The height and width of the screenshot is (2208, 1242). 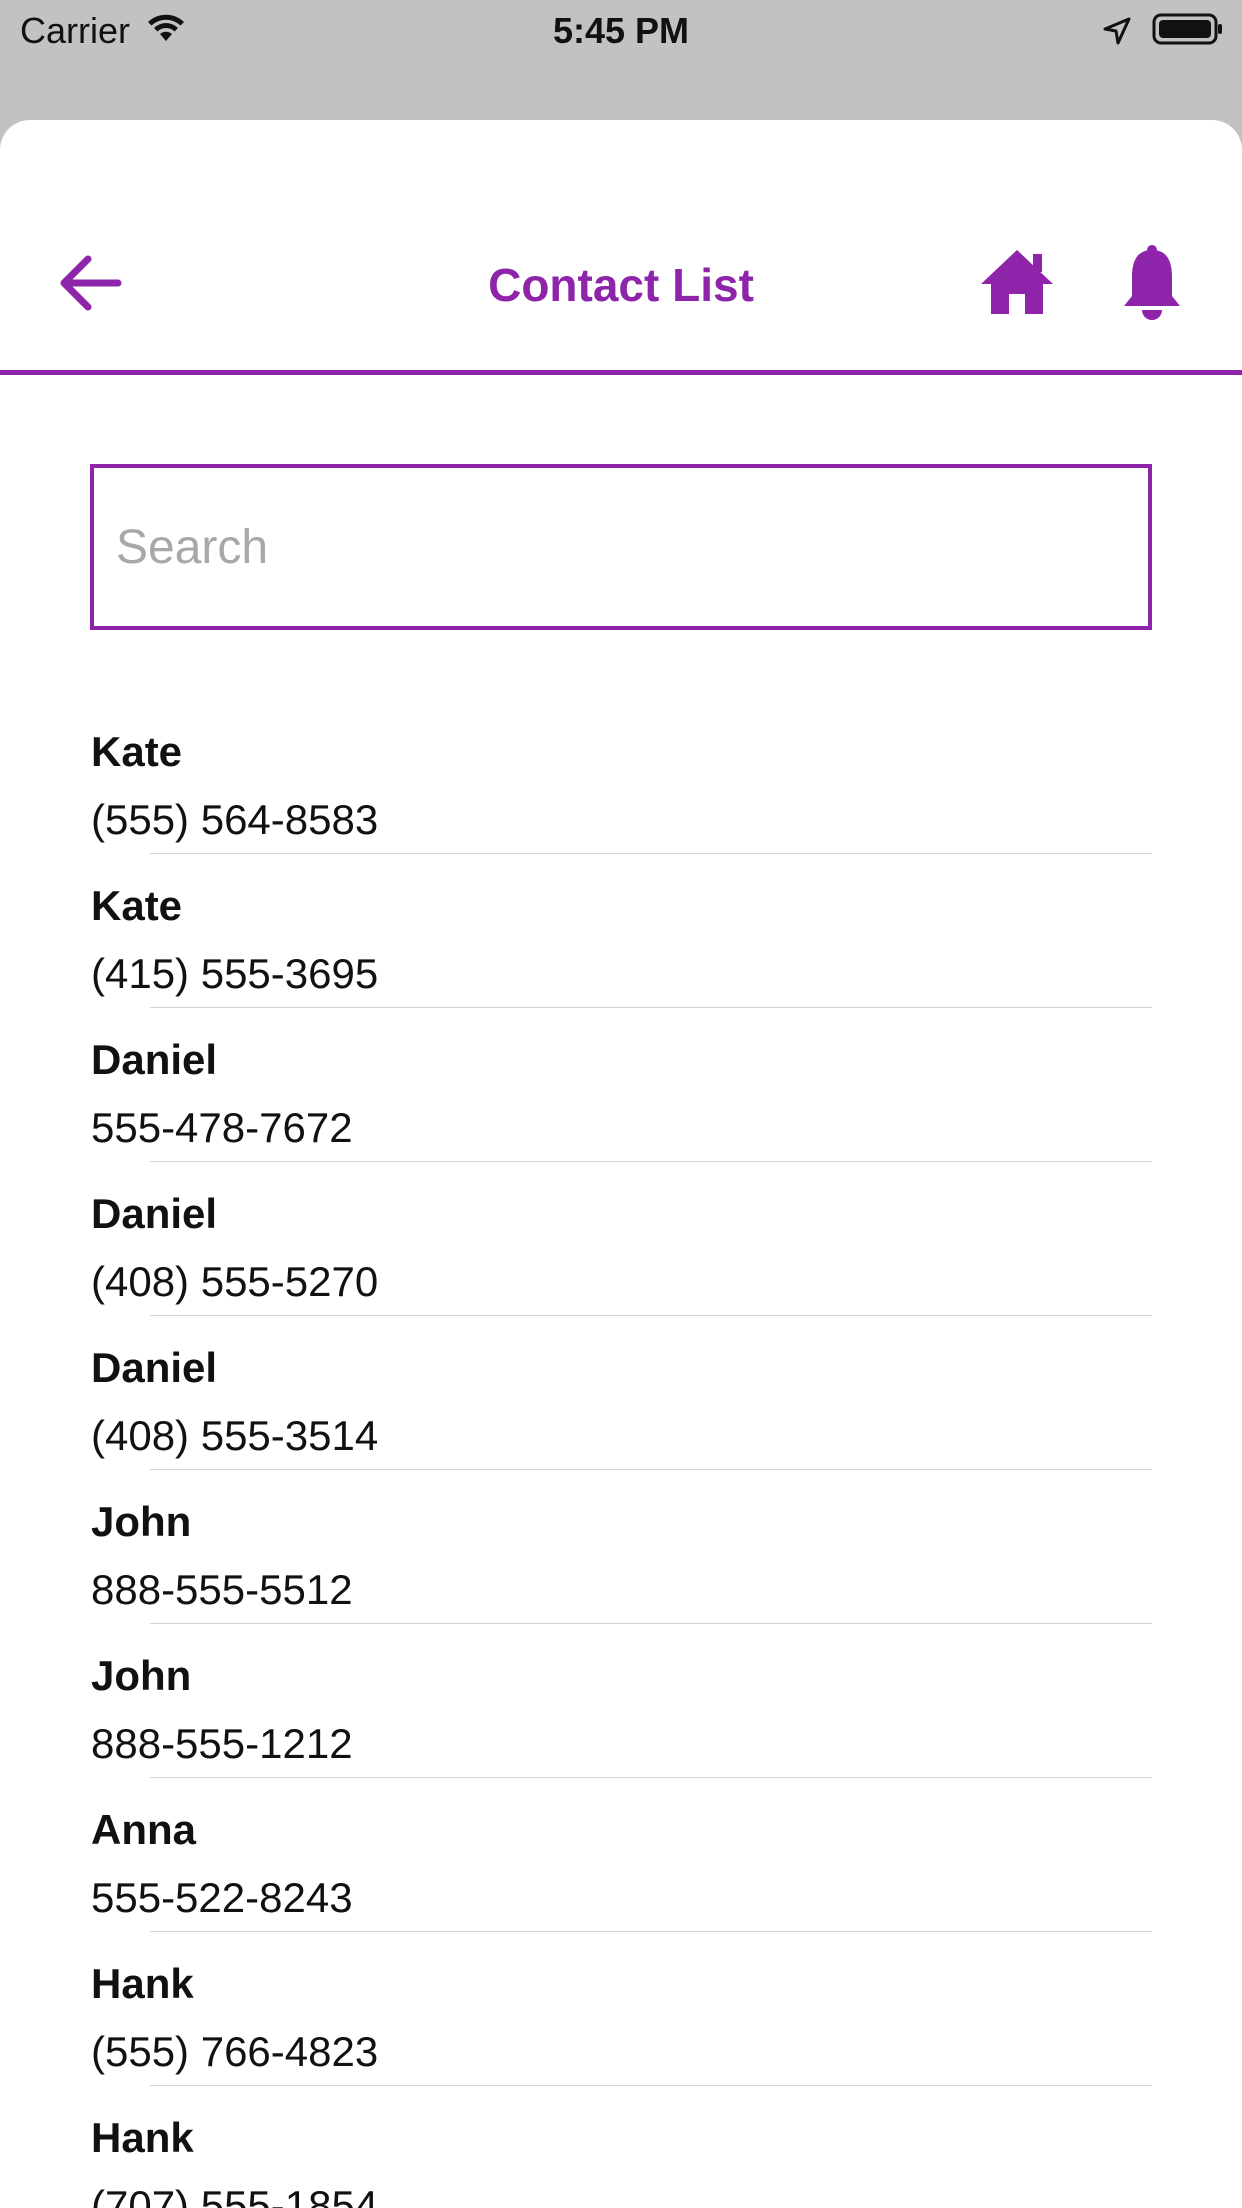 I want to click on status-bar: Carrier 5:45 PM, so click(x=621, y=31).